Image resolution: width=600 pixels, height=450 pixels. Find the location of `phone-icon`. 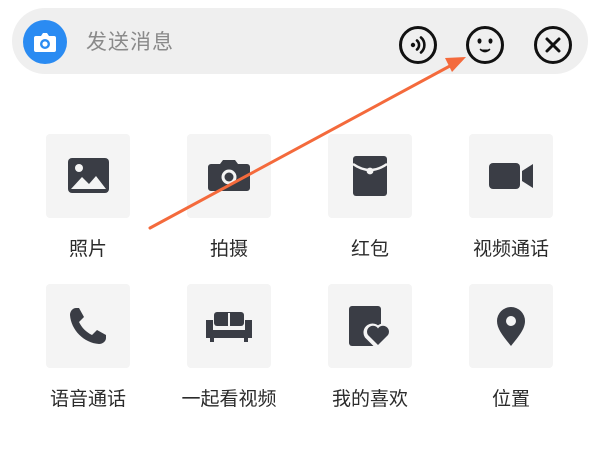

phone-icon is located at coordinates (88, 326).